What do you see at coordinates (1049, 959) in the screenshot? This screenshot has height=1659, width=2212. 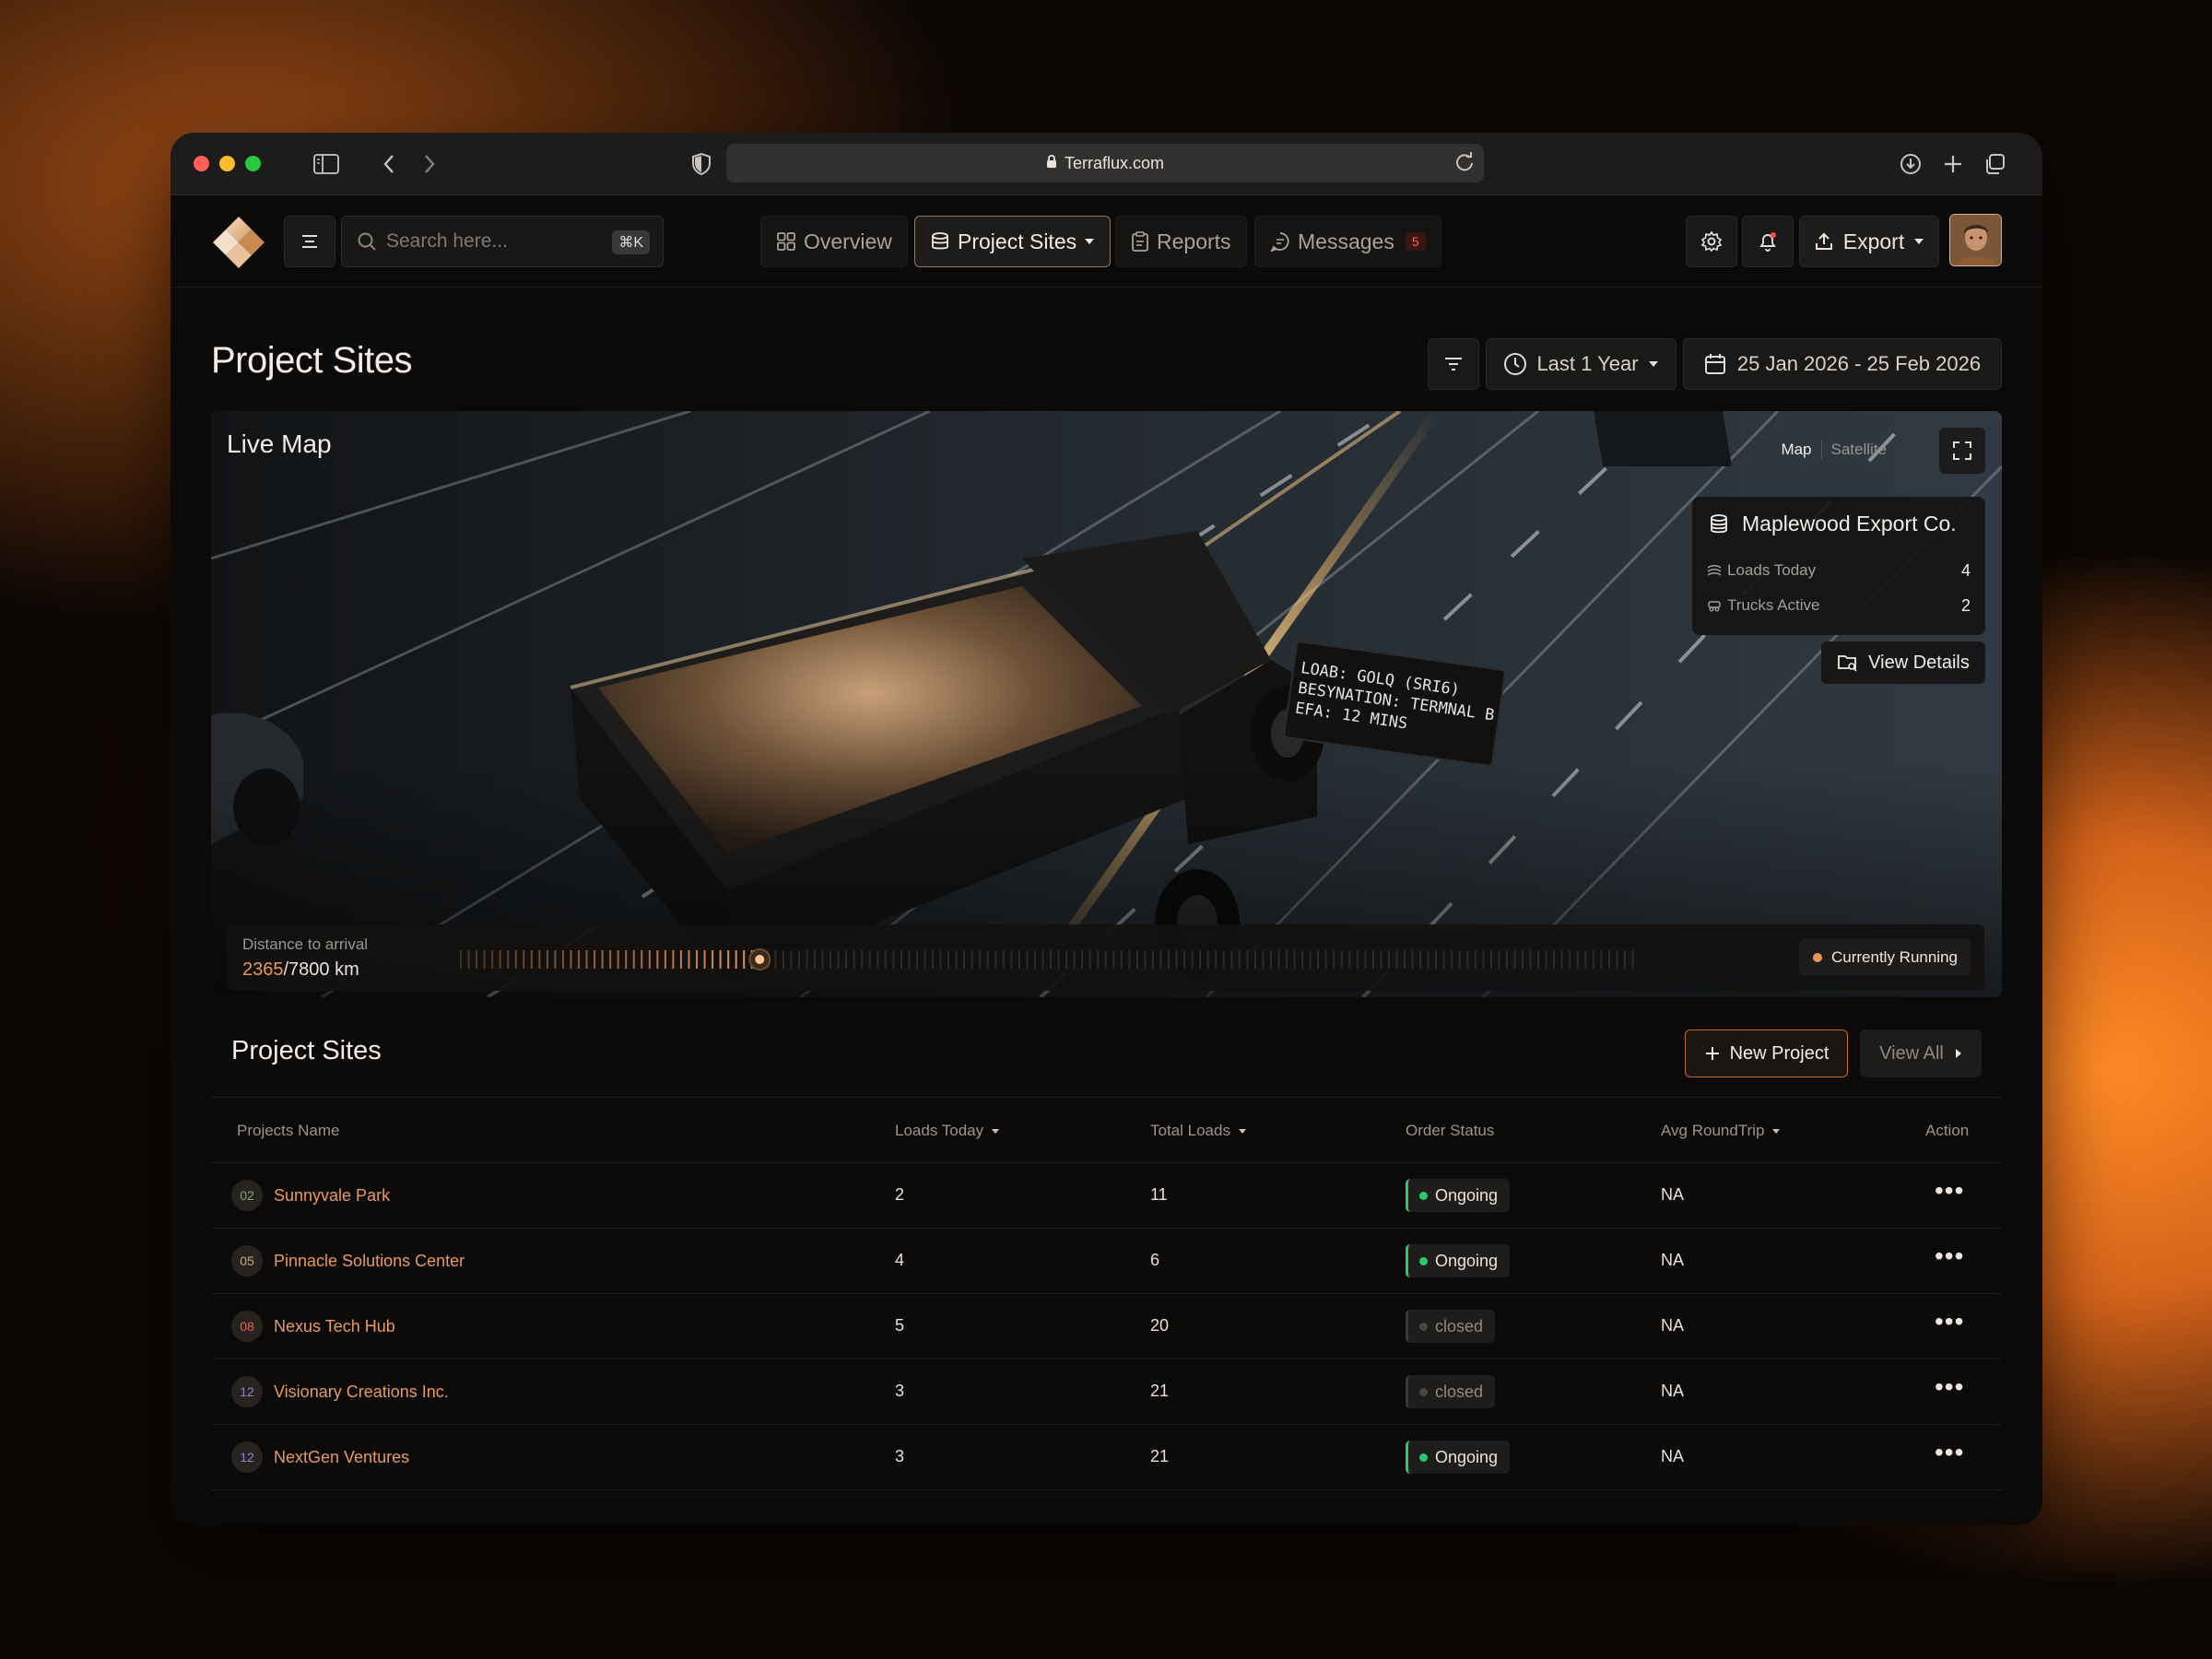 I see `distance-track` at bounding box center [1049, 959].